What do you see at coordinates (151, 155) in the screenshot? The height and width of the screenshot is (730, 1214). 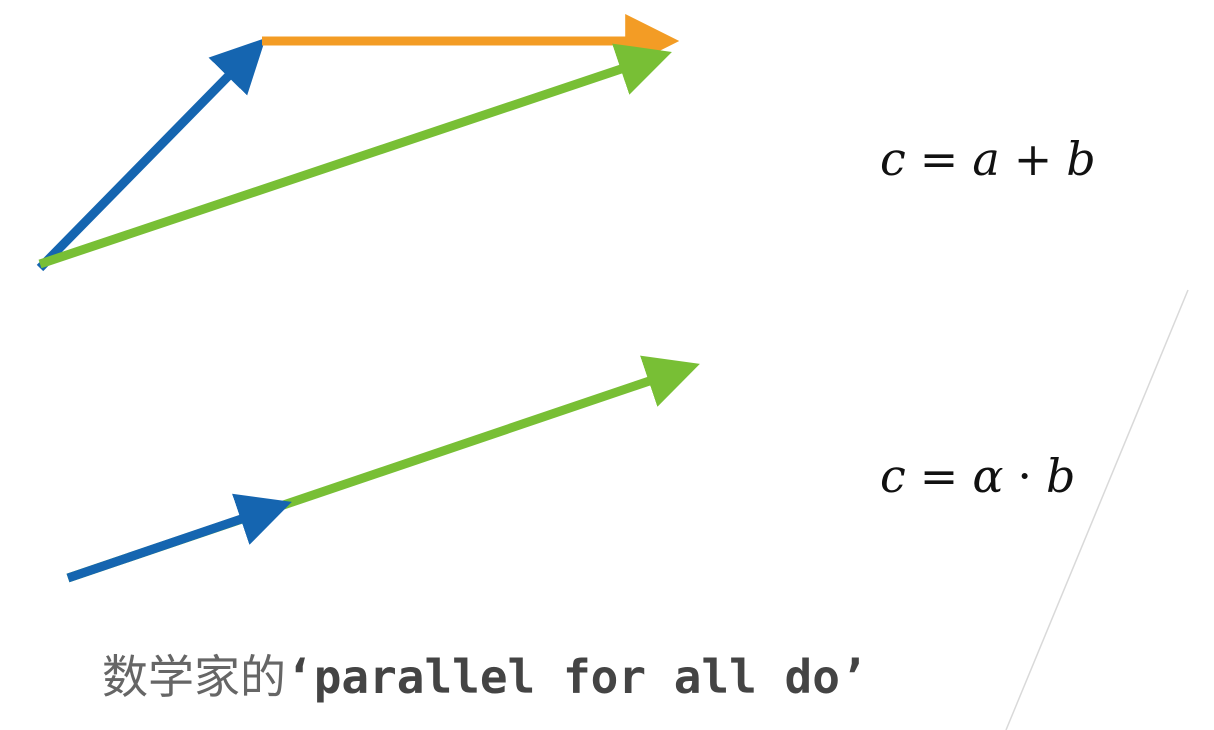 I see `vector-a-arrow` at bounding box center [151, 155].